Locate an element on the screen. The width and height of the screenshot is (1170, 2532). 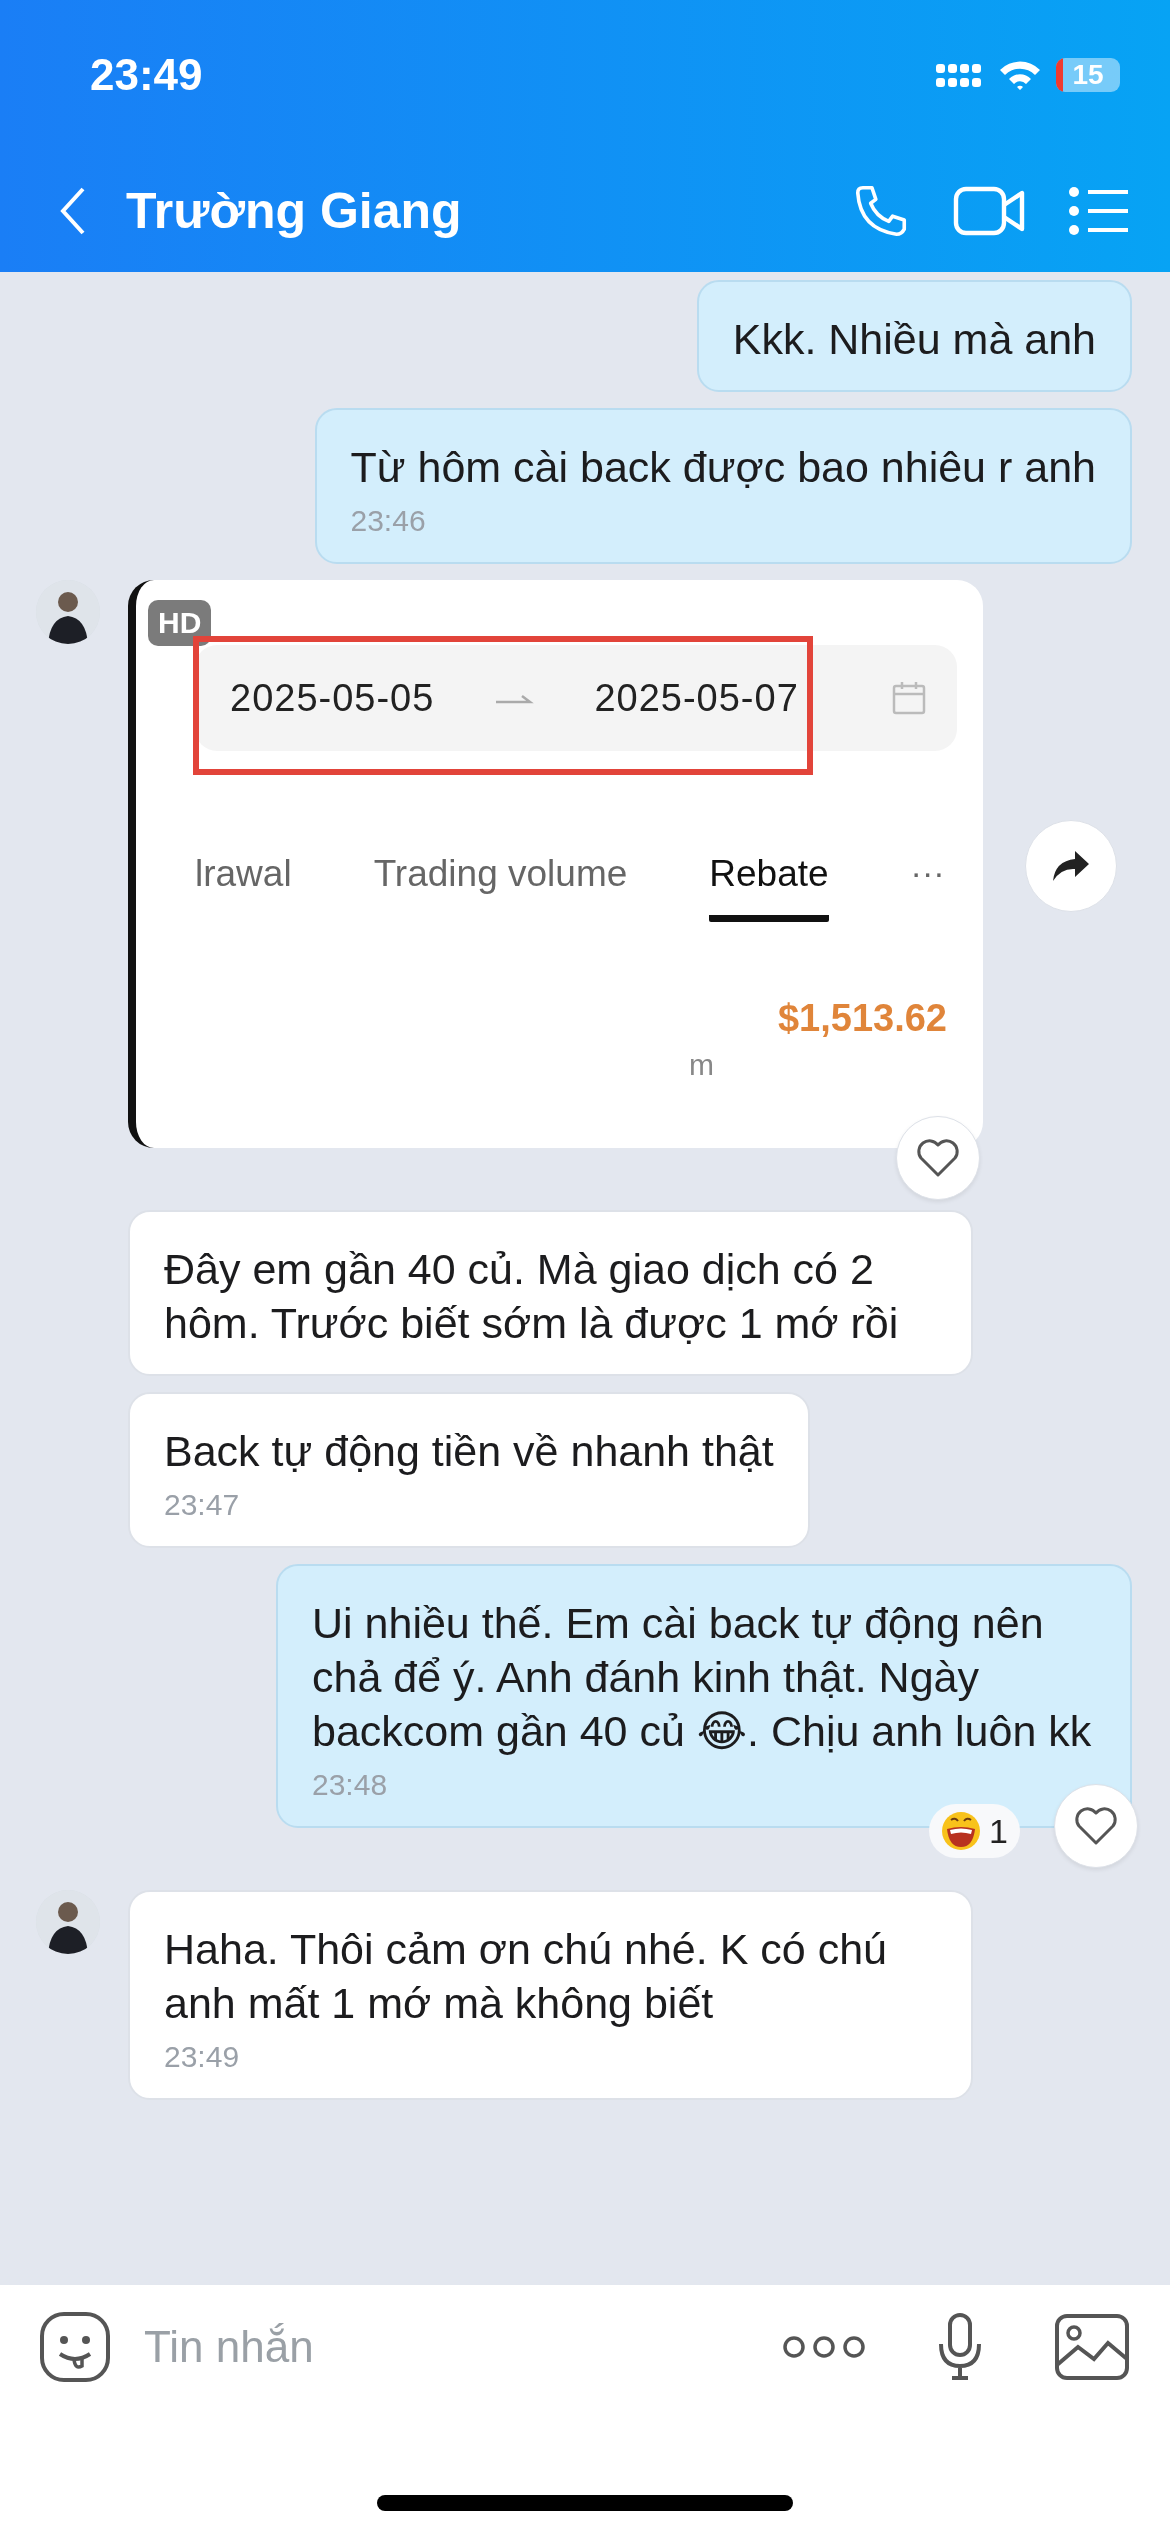
microphone-button is located at coordinates (960, 2347).